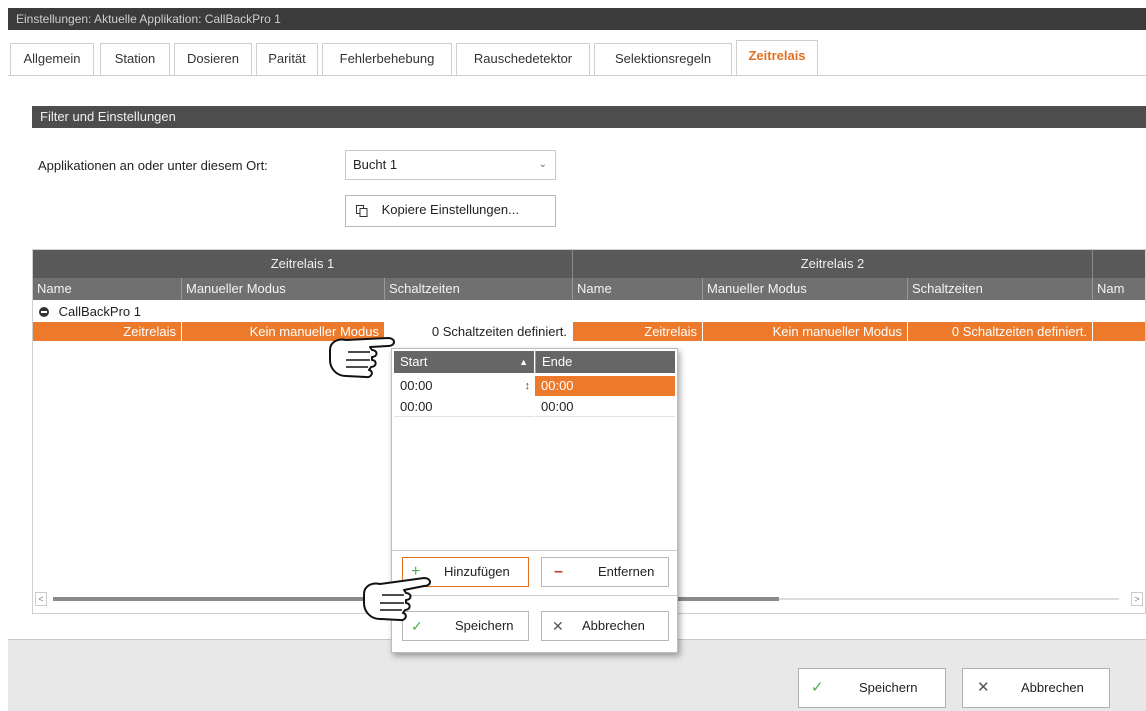 The width and height of the screenshot is (1146, 711). I want to click on col-switch-times-1: Schaltzeiten, so click(479, 289).